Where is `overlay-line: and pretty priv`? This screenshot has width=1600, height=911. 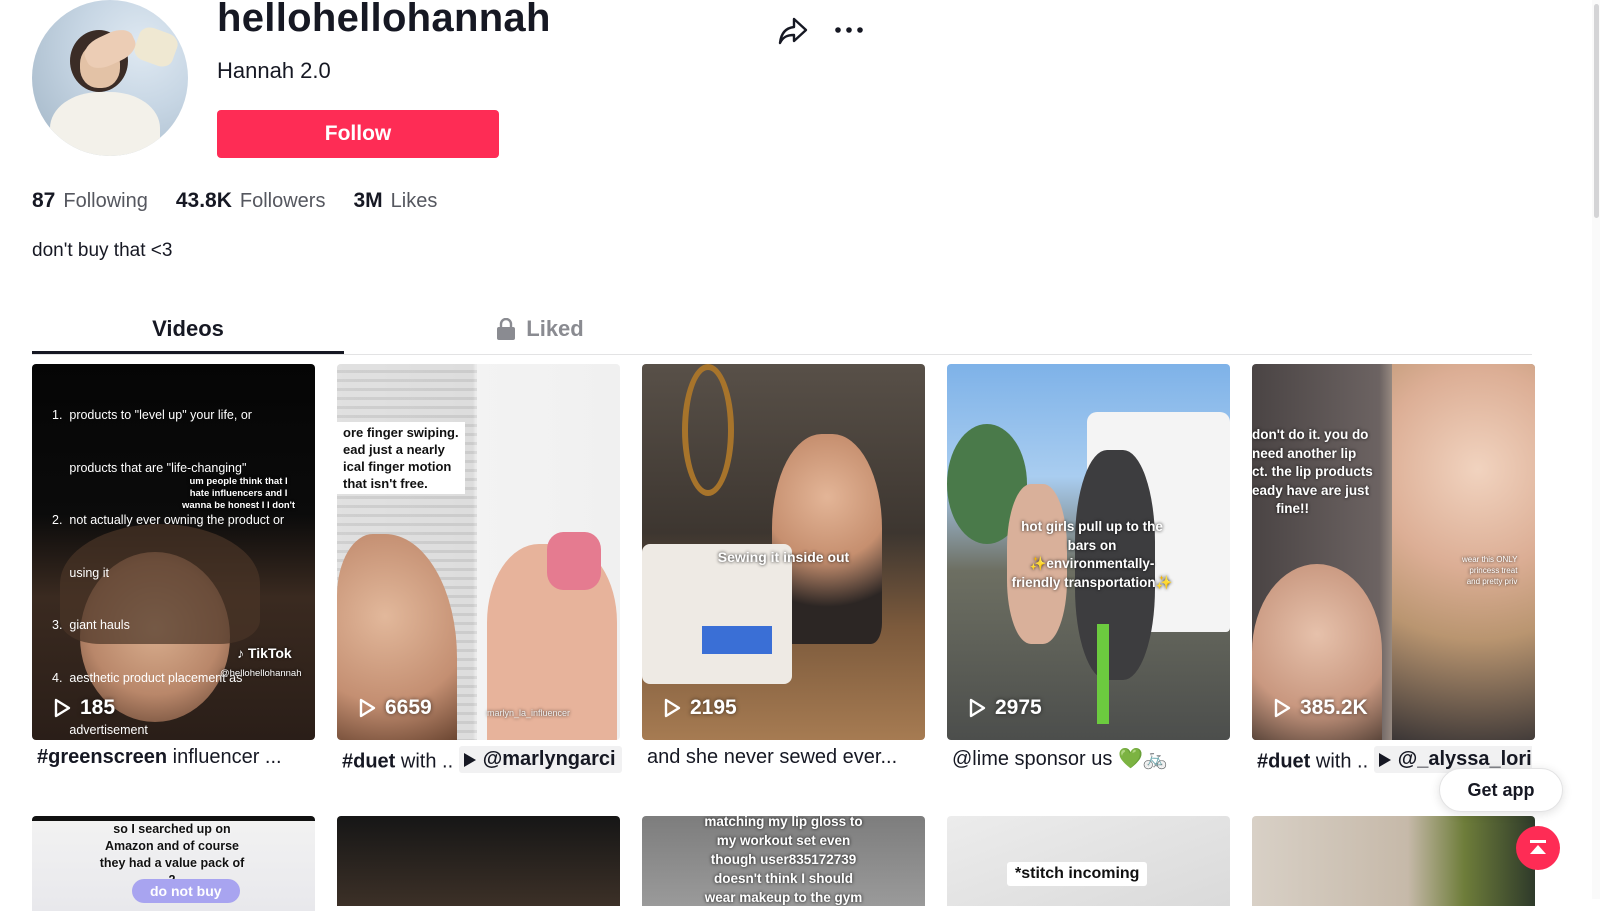 overlay-line: and pretty priv is located at coordinates (1492, 581).